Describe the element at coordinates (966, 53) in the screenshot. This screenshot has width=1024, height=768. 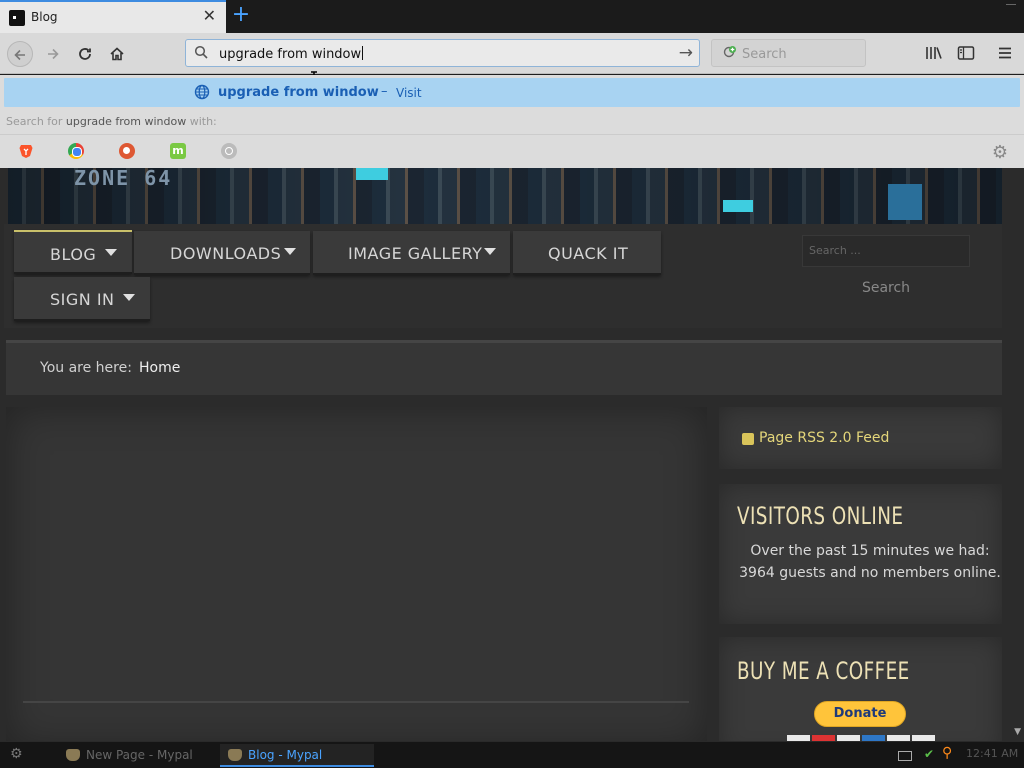
I see `sidebar-toggle-icon` at that location.